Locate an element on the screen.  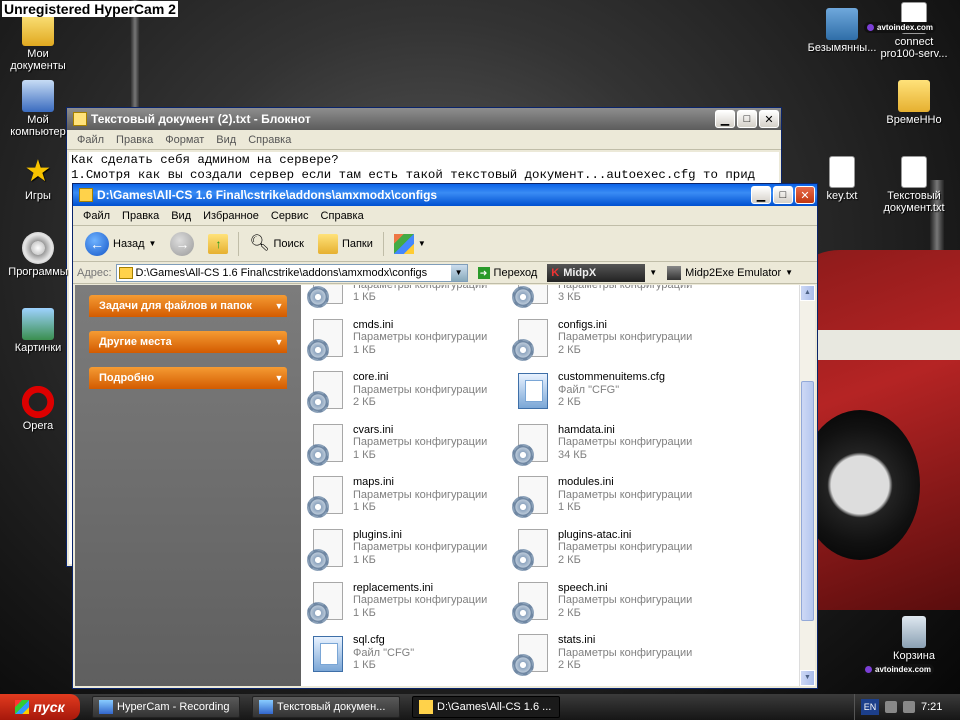
file-item: plugins.ini Параметры конфигурации 1 КБ is located at coordinates (403, 547).